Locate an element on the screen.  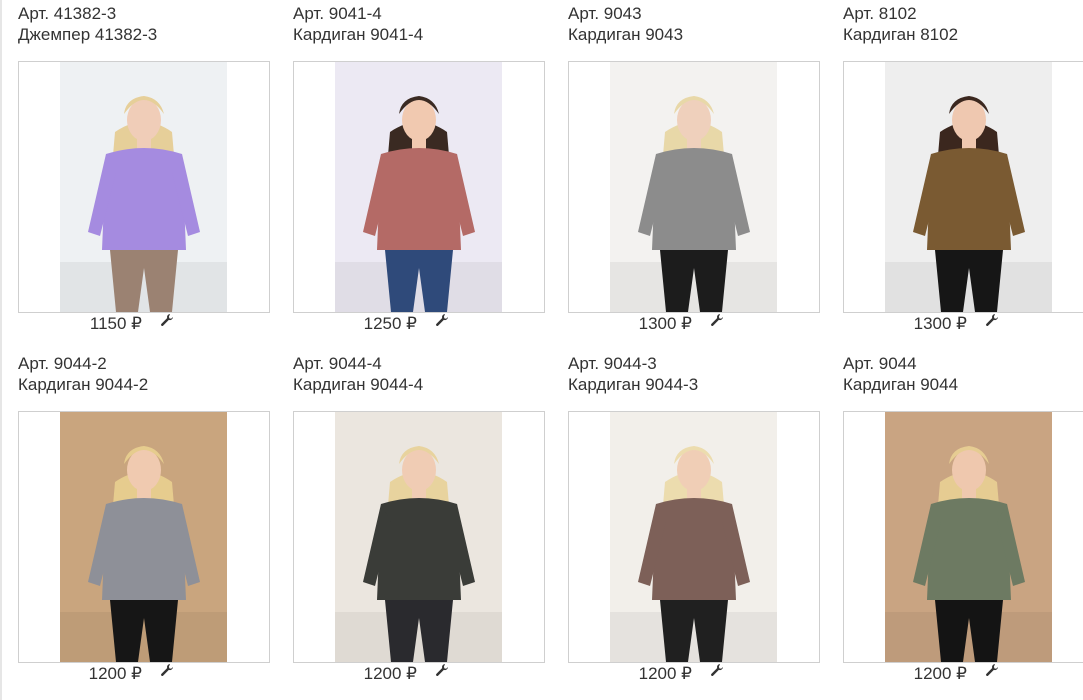
product-title: Кардиган 8102 is located at coordinates (900, 35).